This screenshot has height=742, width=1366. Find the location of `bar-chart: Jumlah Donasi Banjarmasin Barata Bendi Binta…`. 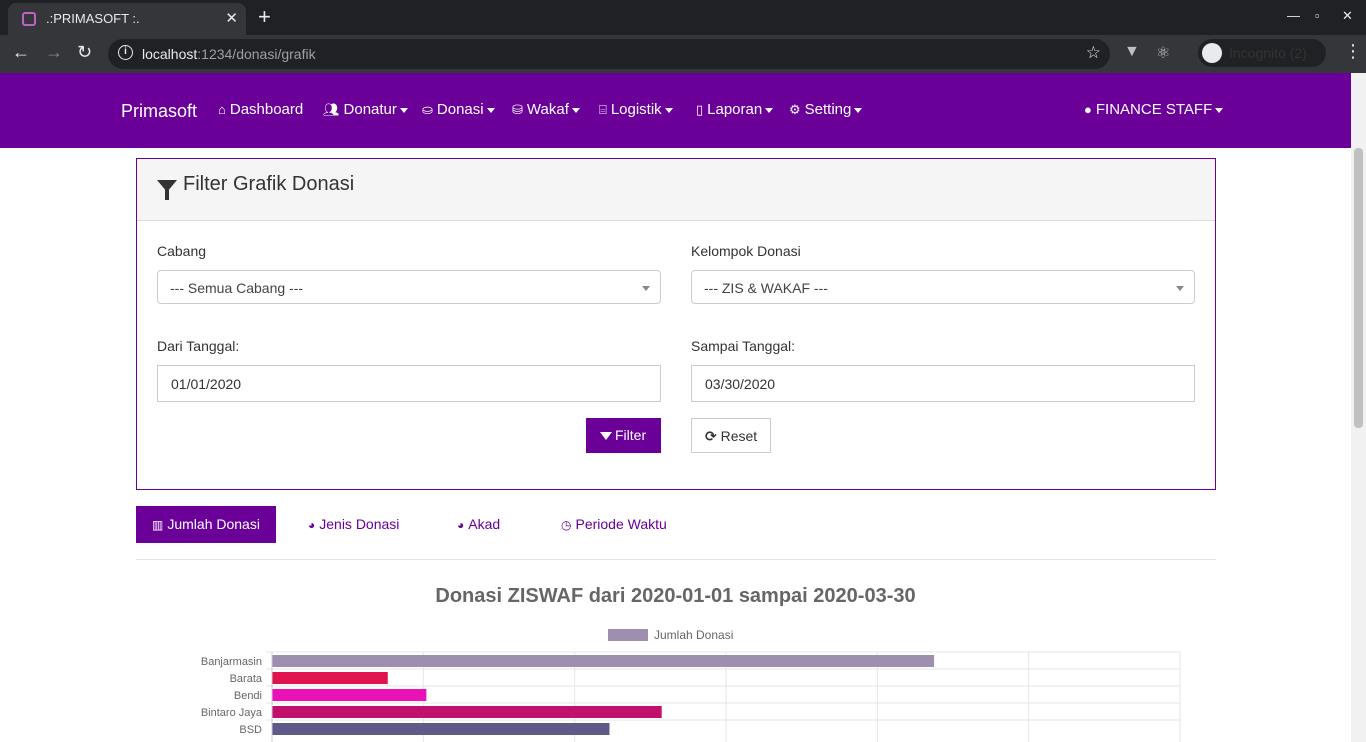

bar-chart: Jumlah Donasi Banjarmasin Barata Bendi Binta… is located at coordinates (691, 685).